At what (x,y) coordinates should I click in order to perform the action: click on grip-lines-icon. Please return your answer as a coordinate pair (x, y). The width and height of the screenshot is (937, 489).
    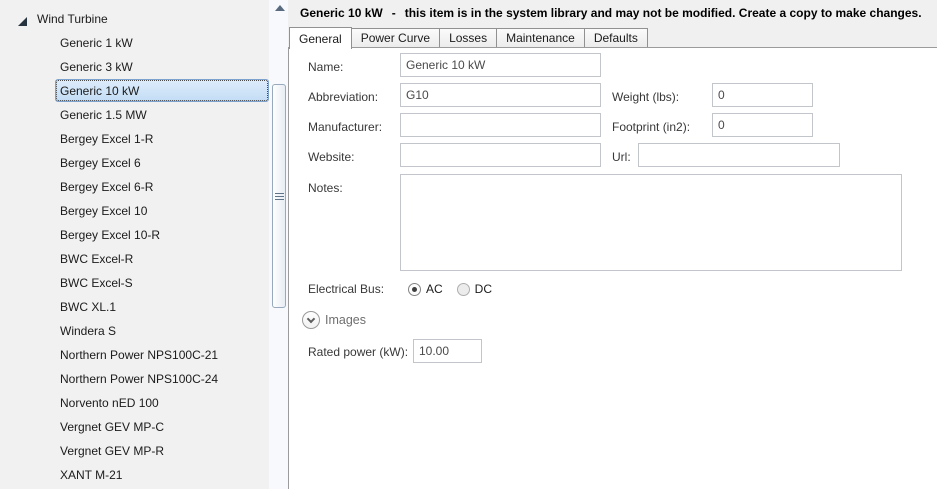
    Looking at the image, I should click on (279, 196).